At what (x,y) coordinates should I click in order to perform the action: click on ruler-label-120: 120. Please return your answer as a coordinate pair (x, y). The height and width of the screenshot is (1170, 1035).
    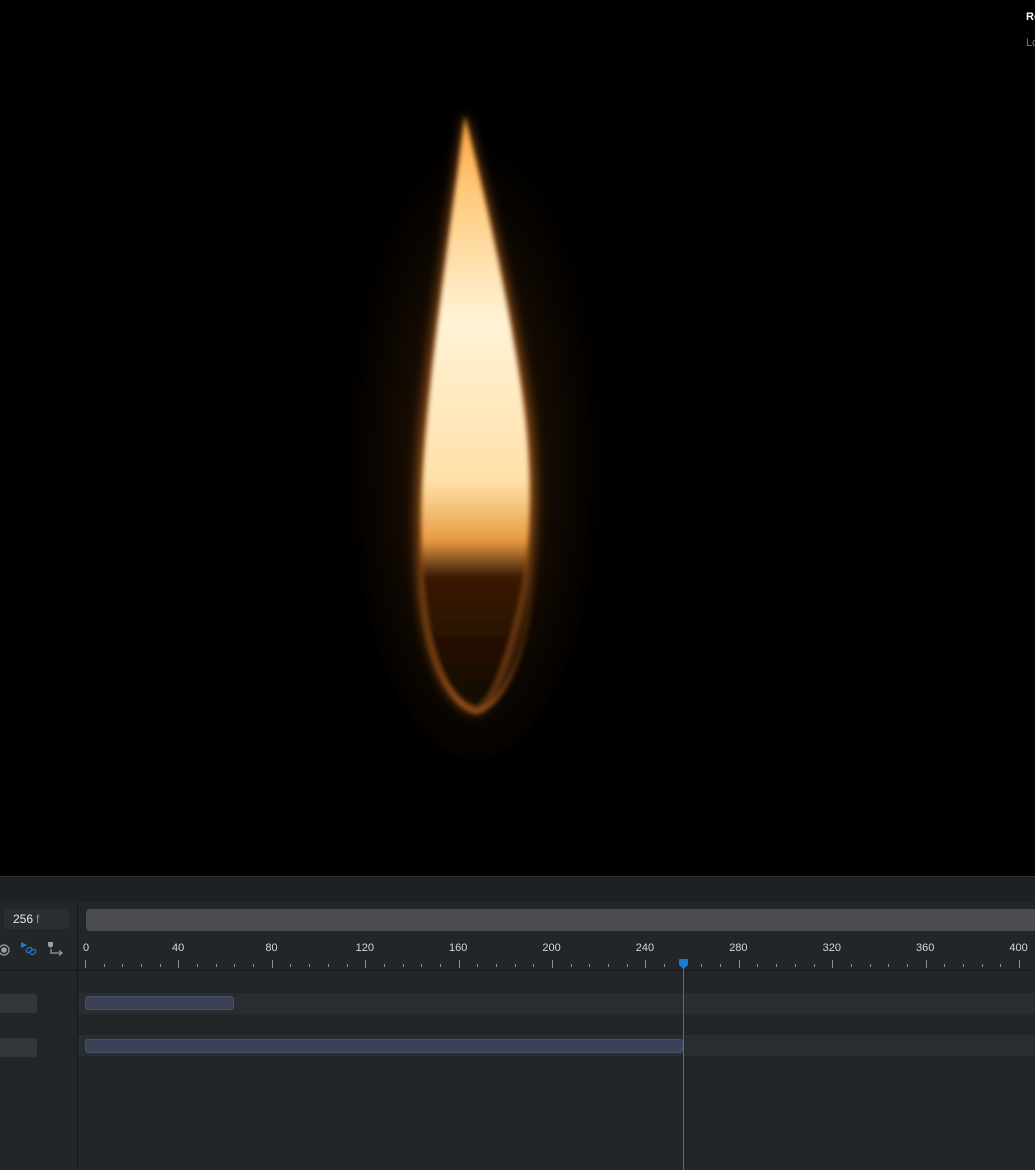
    Looking at the image, I should click on (364, 948).